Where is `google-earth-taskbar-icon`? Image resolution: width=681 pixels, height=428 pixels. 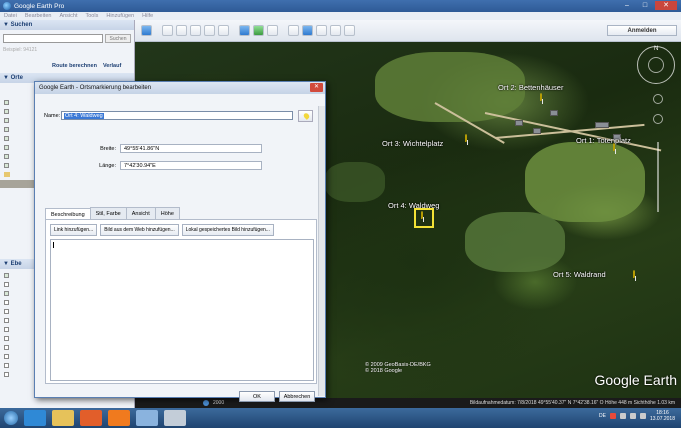 google-earth-taskbar-icon is located at coordinates (147, 418).